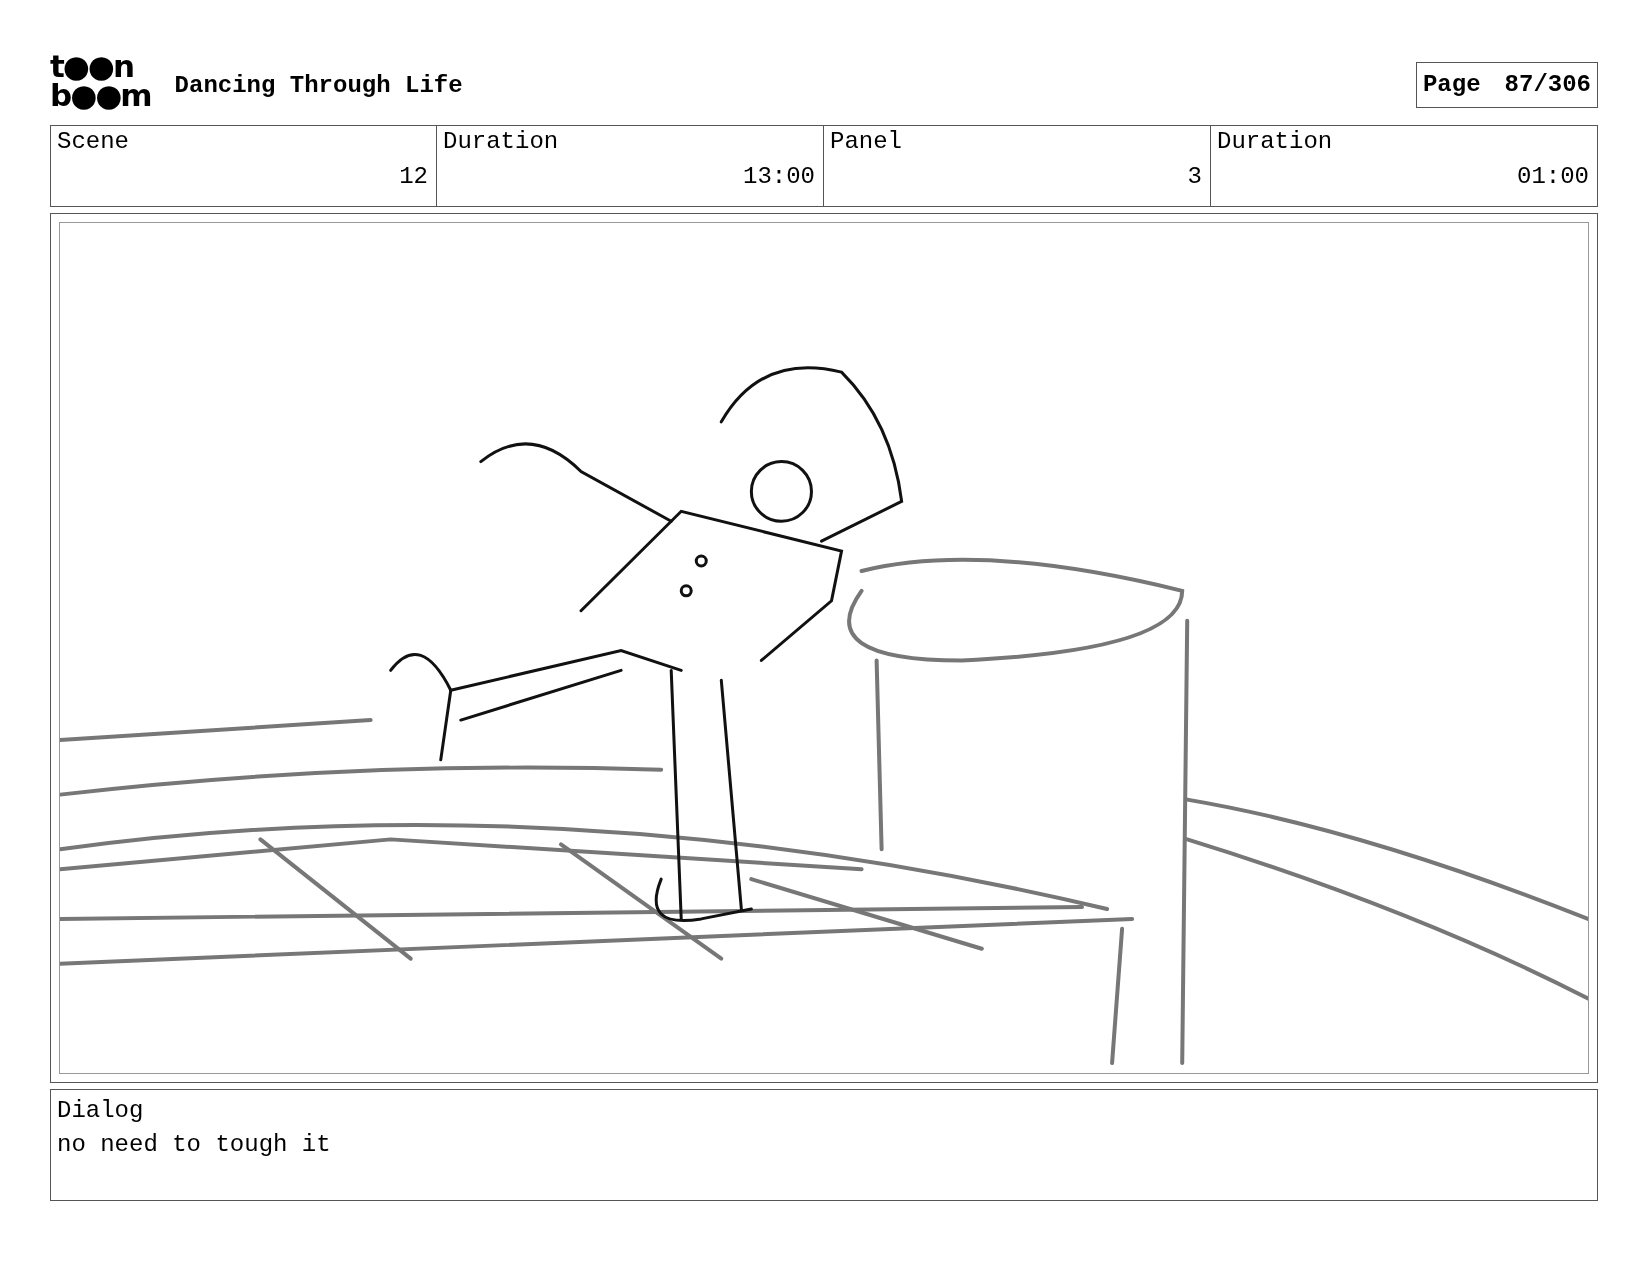 This screenshot has height=1275, width=1650. I want to click on field-label: Panel, so click(866, 142).